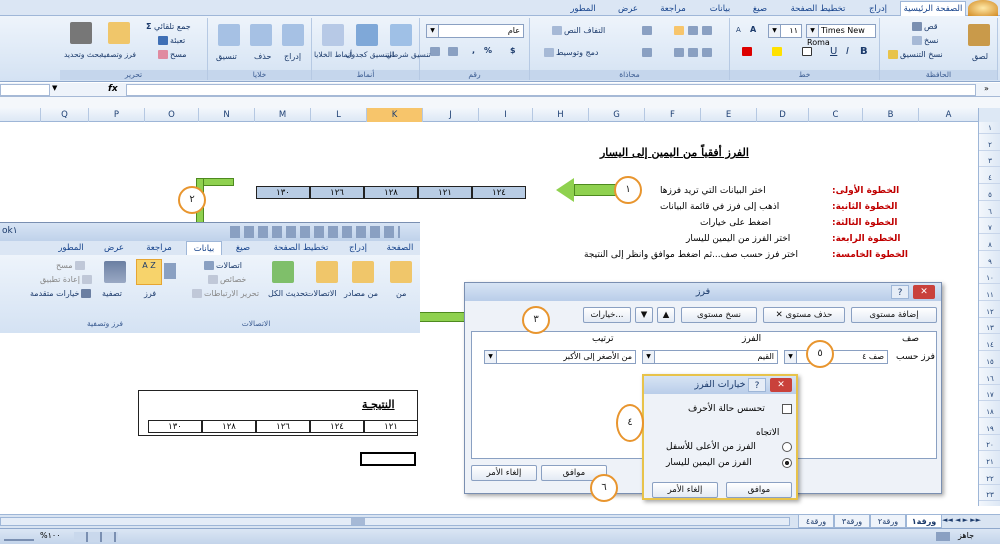 This screenshot has width=1000, height=544. I want to click on row-header-17: ١٧, so click(989, 395).